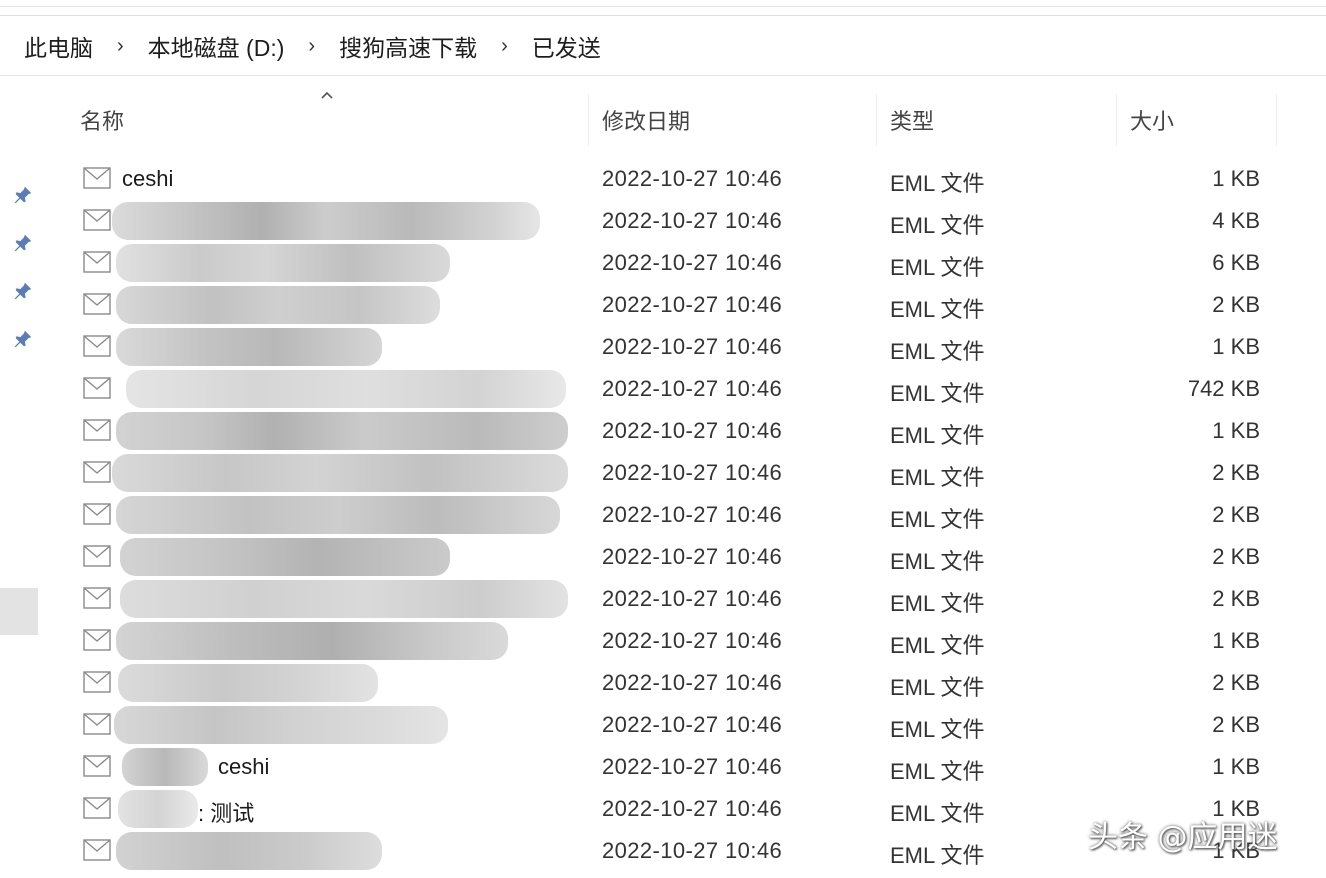 The width and height of the screenshot is (1326, 878). I want to click on breadcrumb-this-pc: 此电脑, so click(58, 46).